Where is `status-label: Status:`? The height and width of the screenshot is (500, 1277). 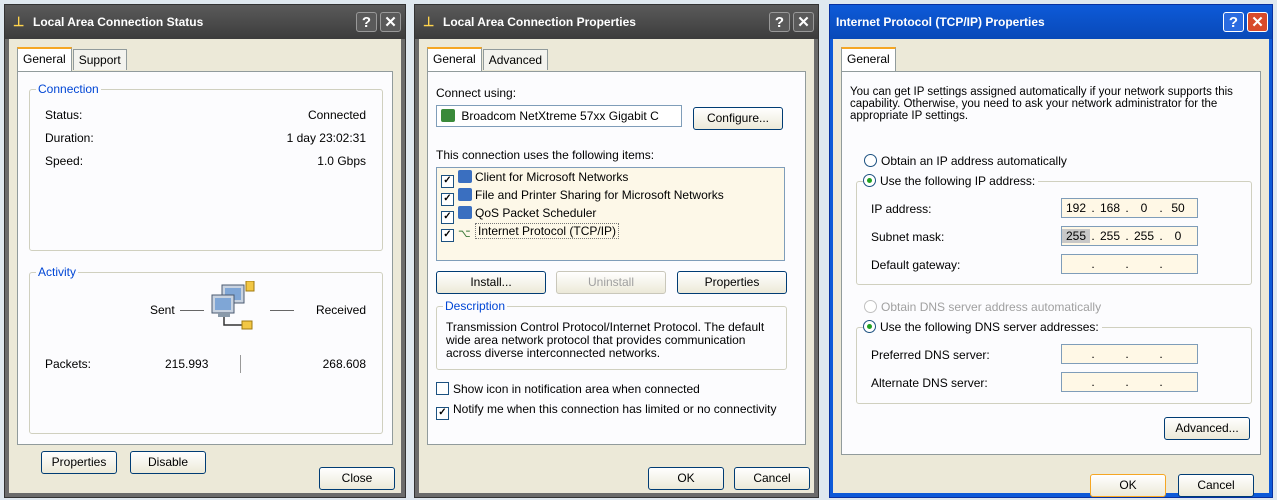
status-label: Status: is located at coordinates (64, 115).